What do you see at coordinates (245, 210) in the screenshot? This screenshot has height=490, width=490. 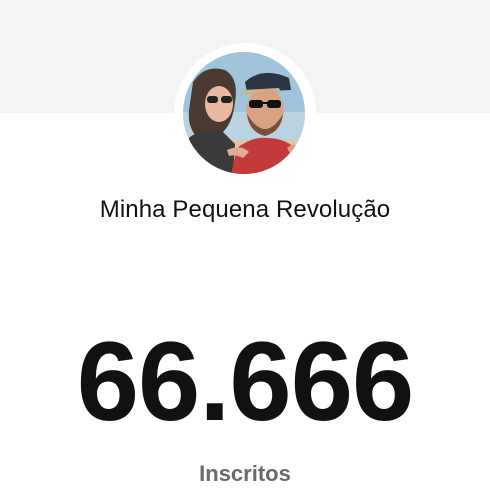 I see `channel-name: Minha Pequena Revolução` at bounding box center [245, 210].